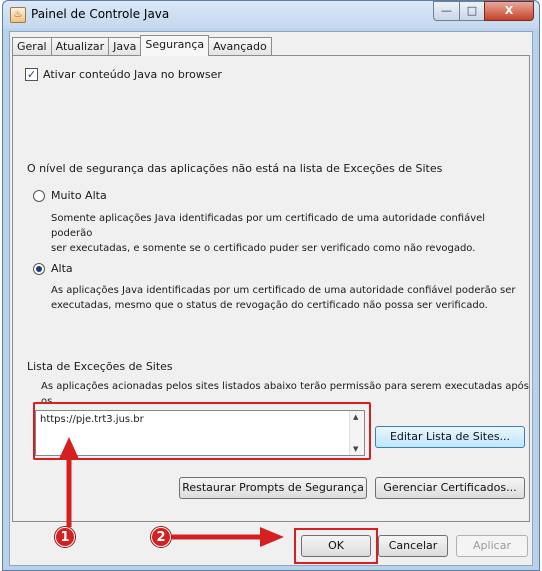 This screenshot has height=571, width=542. I want to click on title-bar: ♨ Painel de Controle Java — □ X, so click(271, 15).